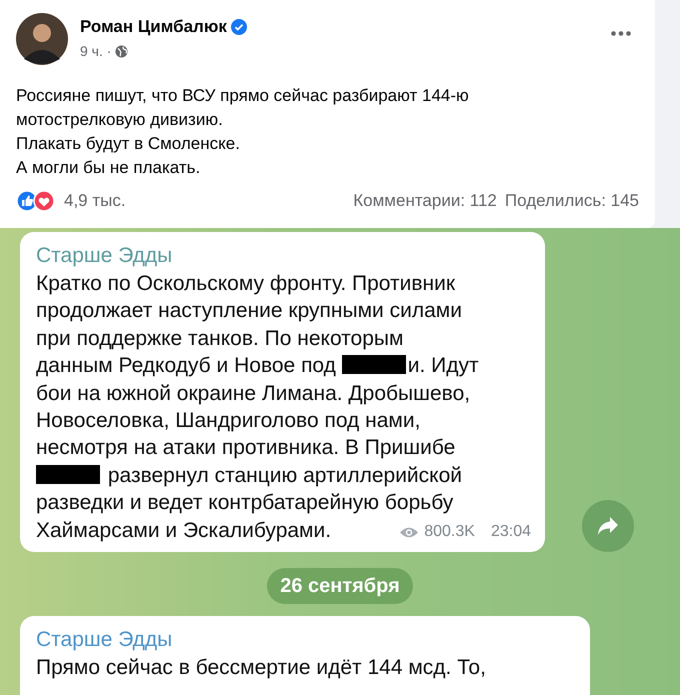 Image resolution: width=680 pixels, height=695 pixels. What do you see at coordinates (121, 51) in the screenshot?
I see `globe-icon` at bounding box center [121, 51].